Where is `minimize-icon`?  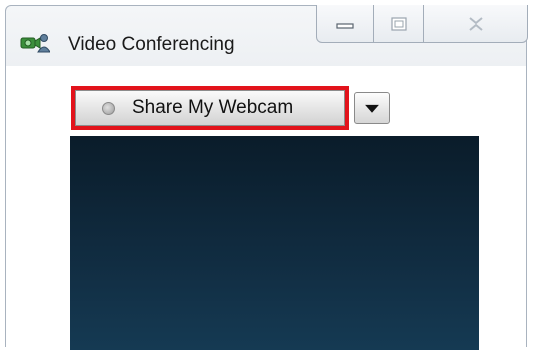 minimize-icon is located at coordinates (345, 25).